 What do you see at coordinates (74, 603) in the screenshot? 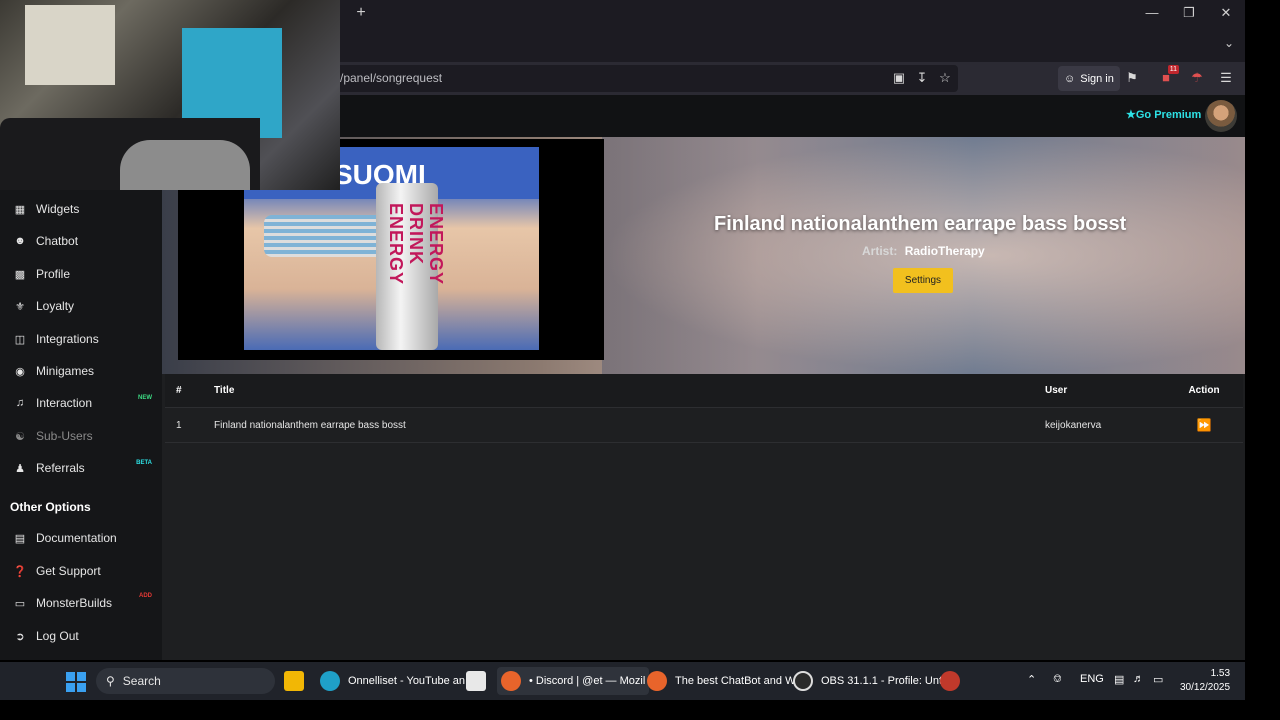
I see `sidebar-item-label: MonsterBuilds` at bounding box center [74, 603].